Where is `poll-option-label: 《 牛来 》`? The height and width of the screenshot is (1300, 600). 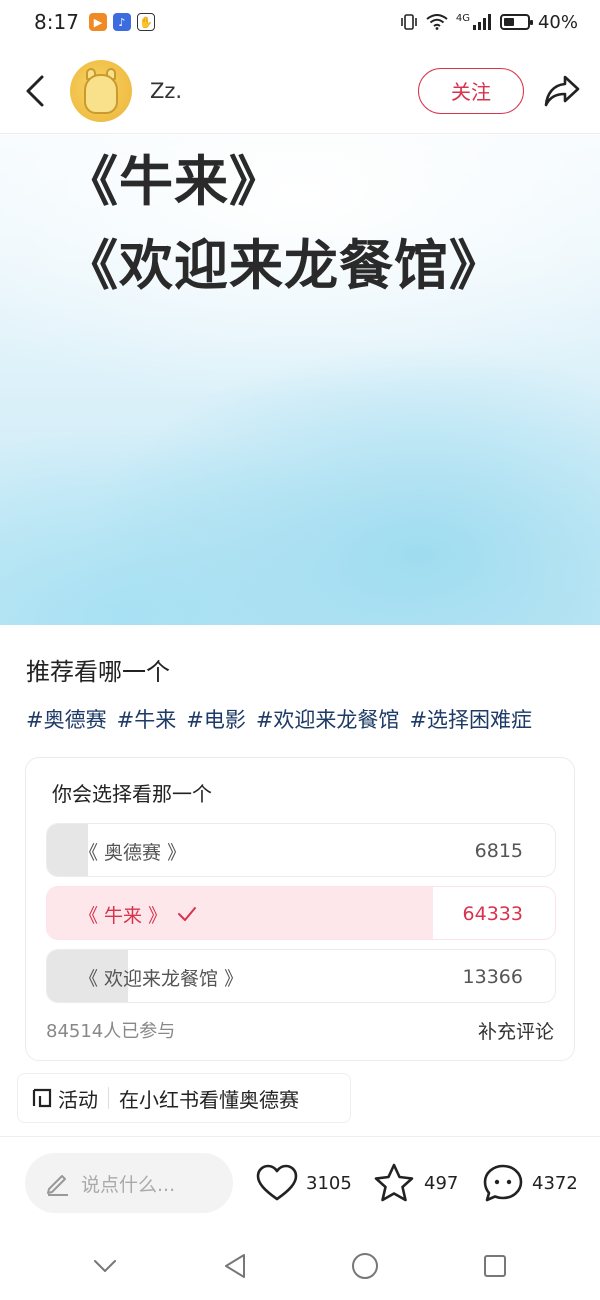
poll-option-label: 《 牛来 》 is located at coordinates (123, 915).